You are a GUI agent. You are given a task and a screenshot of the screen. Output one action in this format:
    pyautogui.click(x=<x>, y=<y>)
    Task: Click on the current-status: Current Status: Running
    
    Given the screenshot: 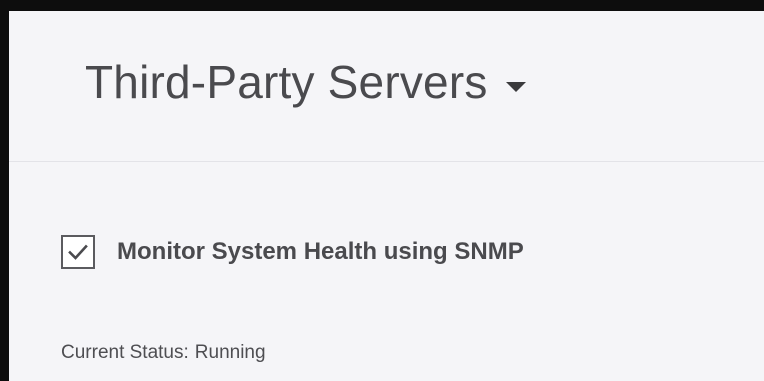 What is the action you would take?
    pyautogui.click(x=163, y=353)
    